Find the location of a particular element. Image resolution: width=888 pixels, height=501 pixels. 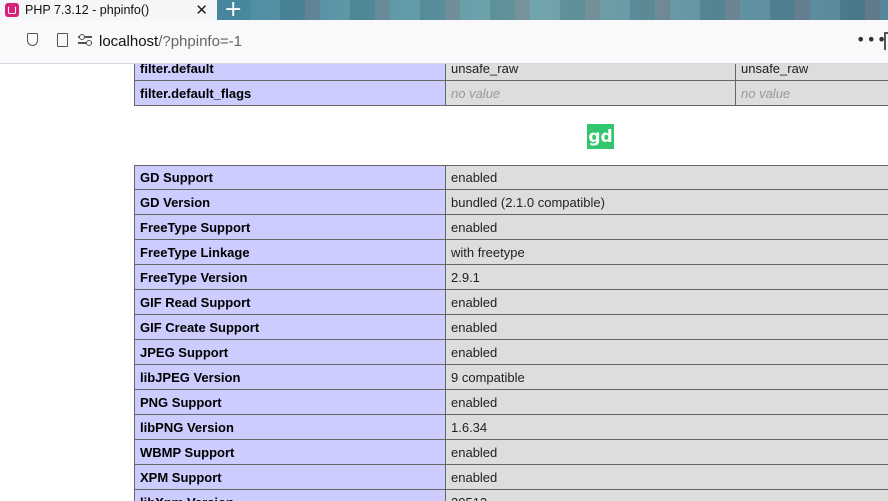

php-favicon-icon is located at coordinates (12, 10).